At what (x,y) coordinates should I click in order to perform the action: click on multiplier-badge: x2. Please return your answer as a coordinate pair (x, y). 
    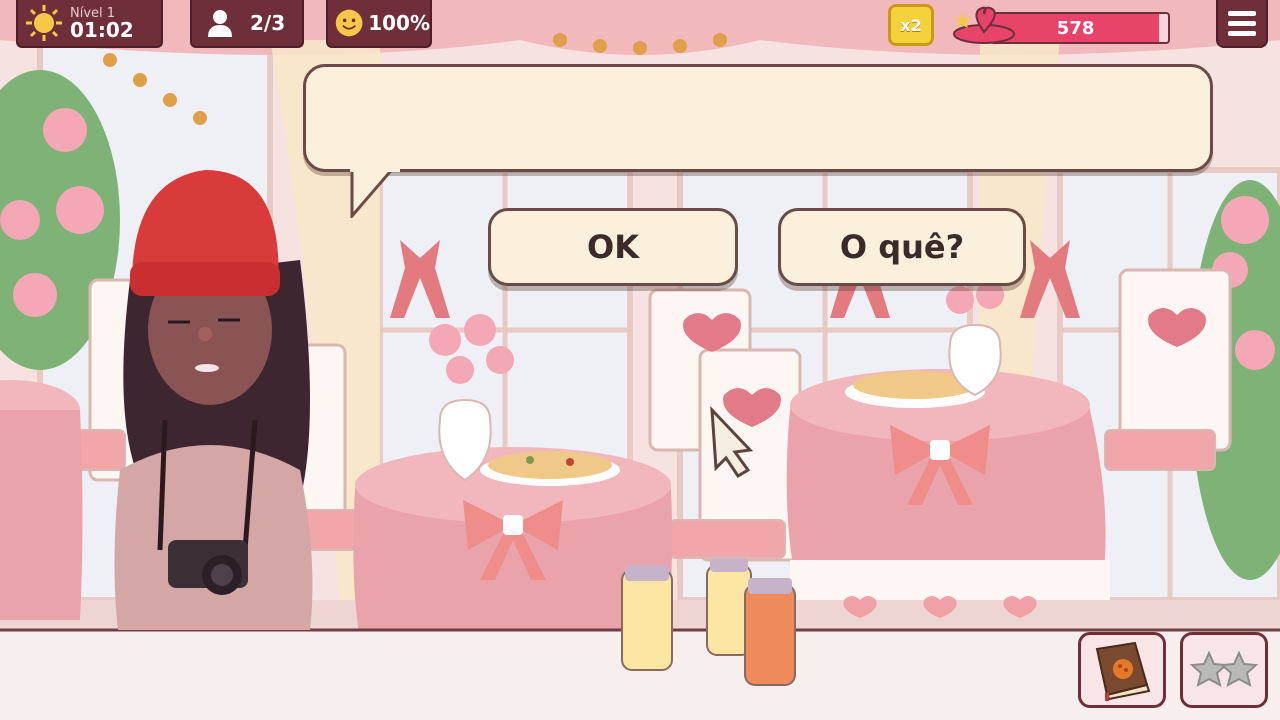
    Looking at the image, I should click on (911, 25).